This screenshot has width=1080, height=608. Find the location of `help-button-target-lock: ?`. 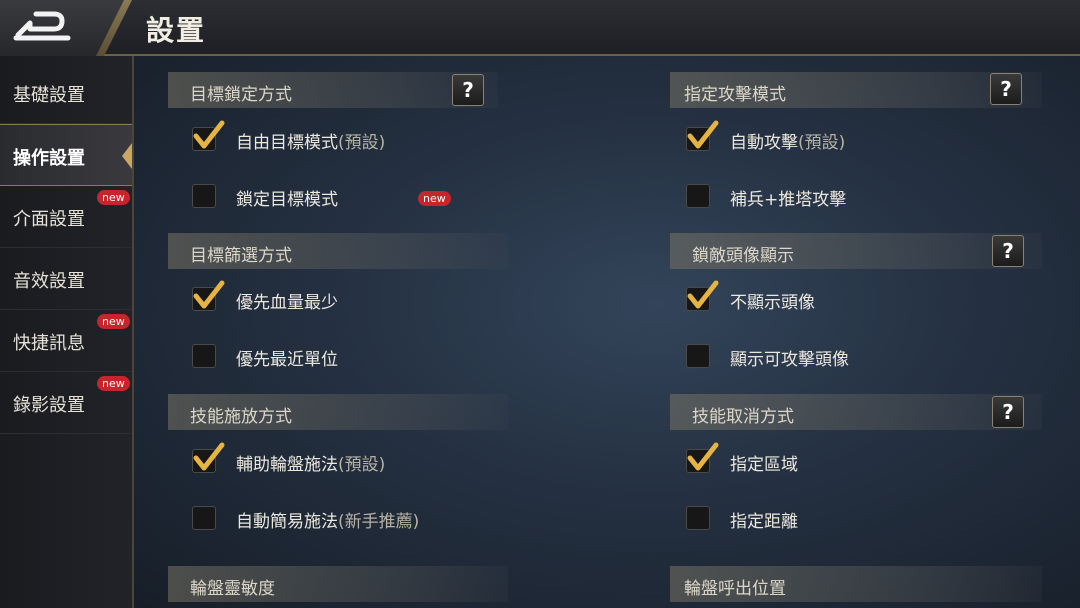

help-button-target-lock: ? is located at coordinates (468, 90).